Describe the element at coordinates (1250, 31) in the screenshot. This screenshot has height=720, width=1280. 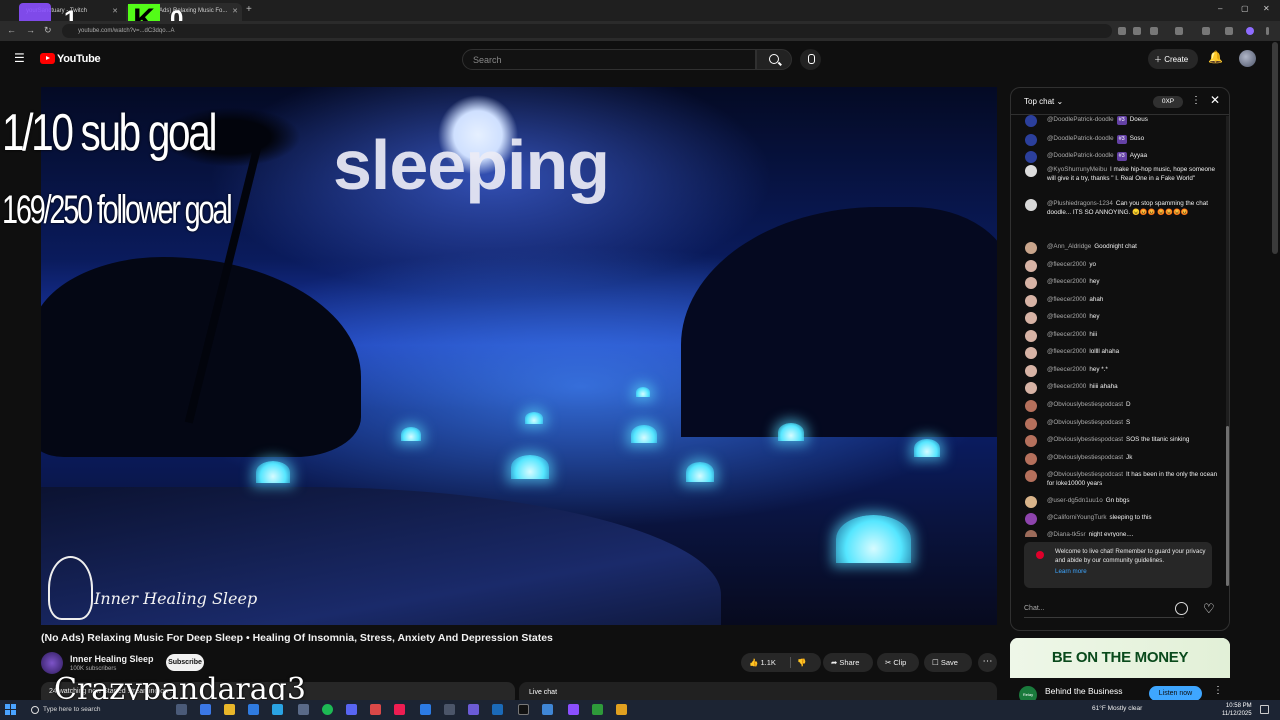
I see `profile-icon` at that location.